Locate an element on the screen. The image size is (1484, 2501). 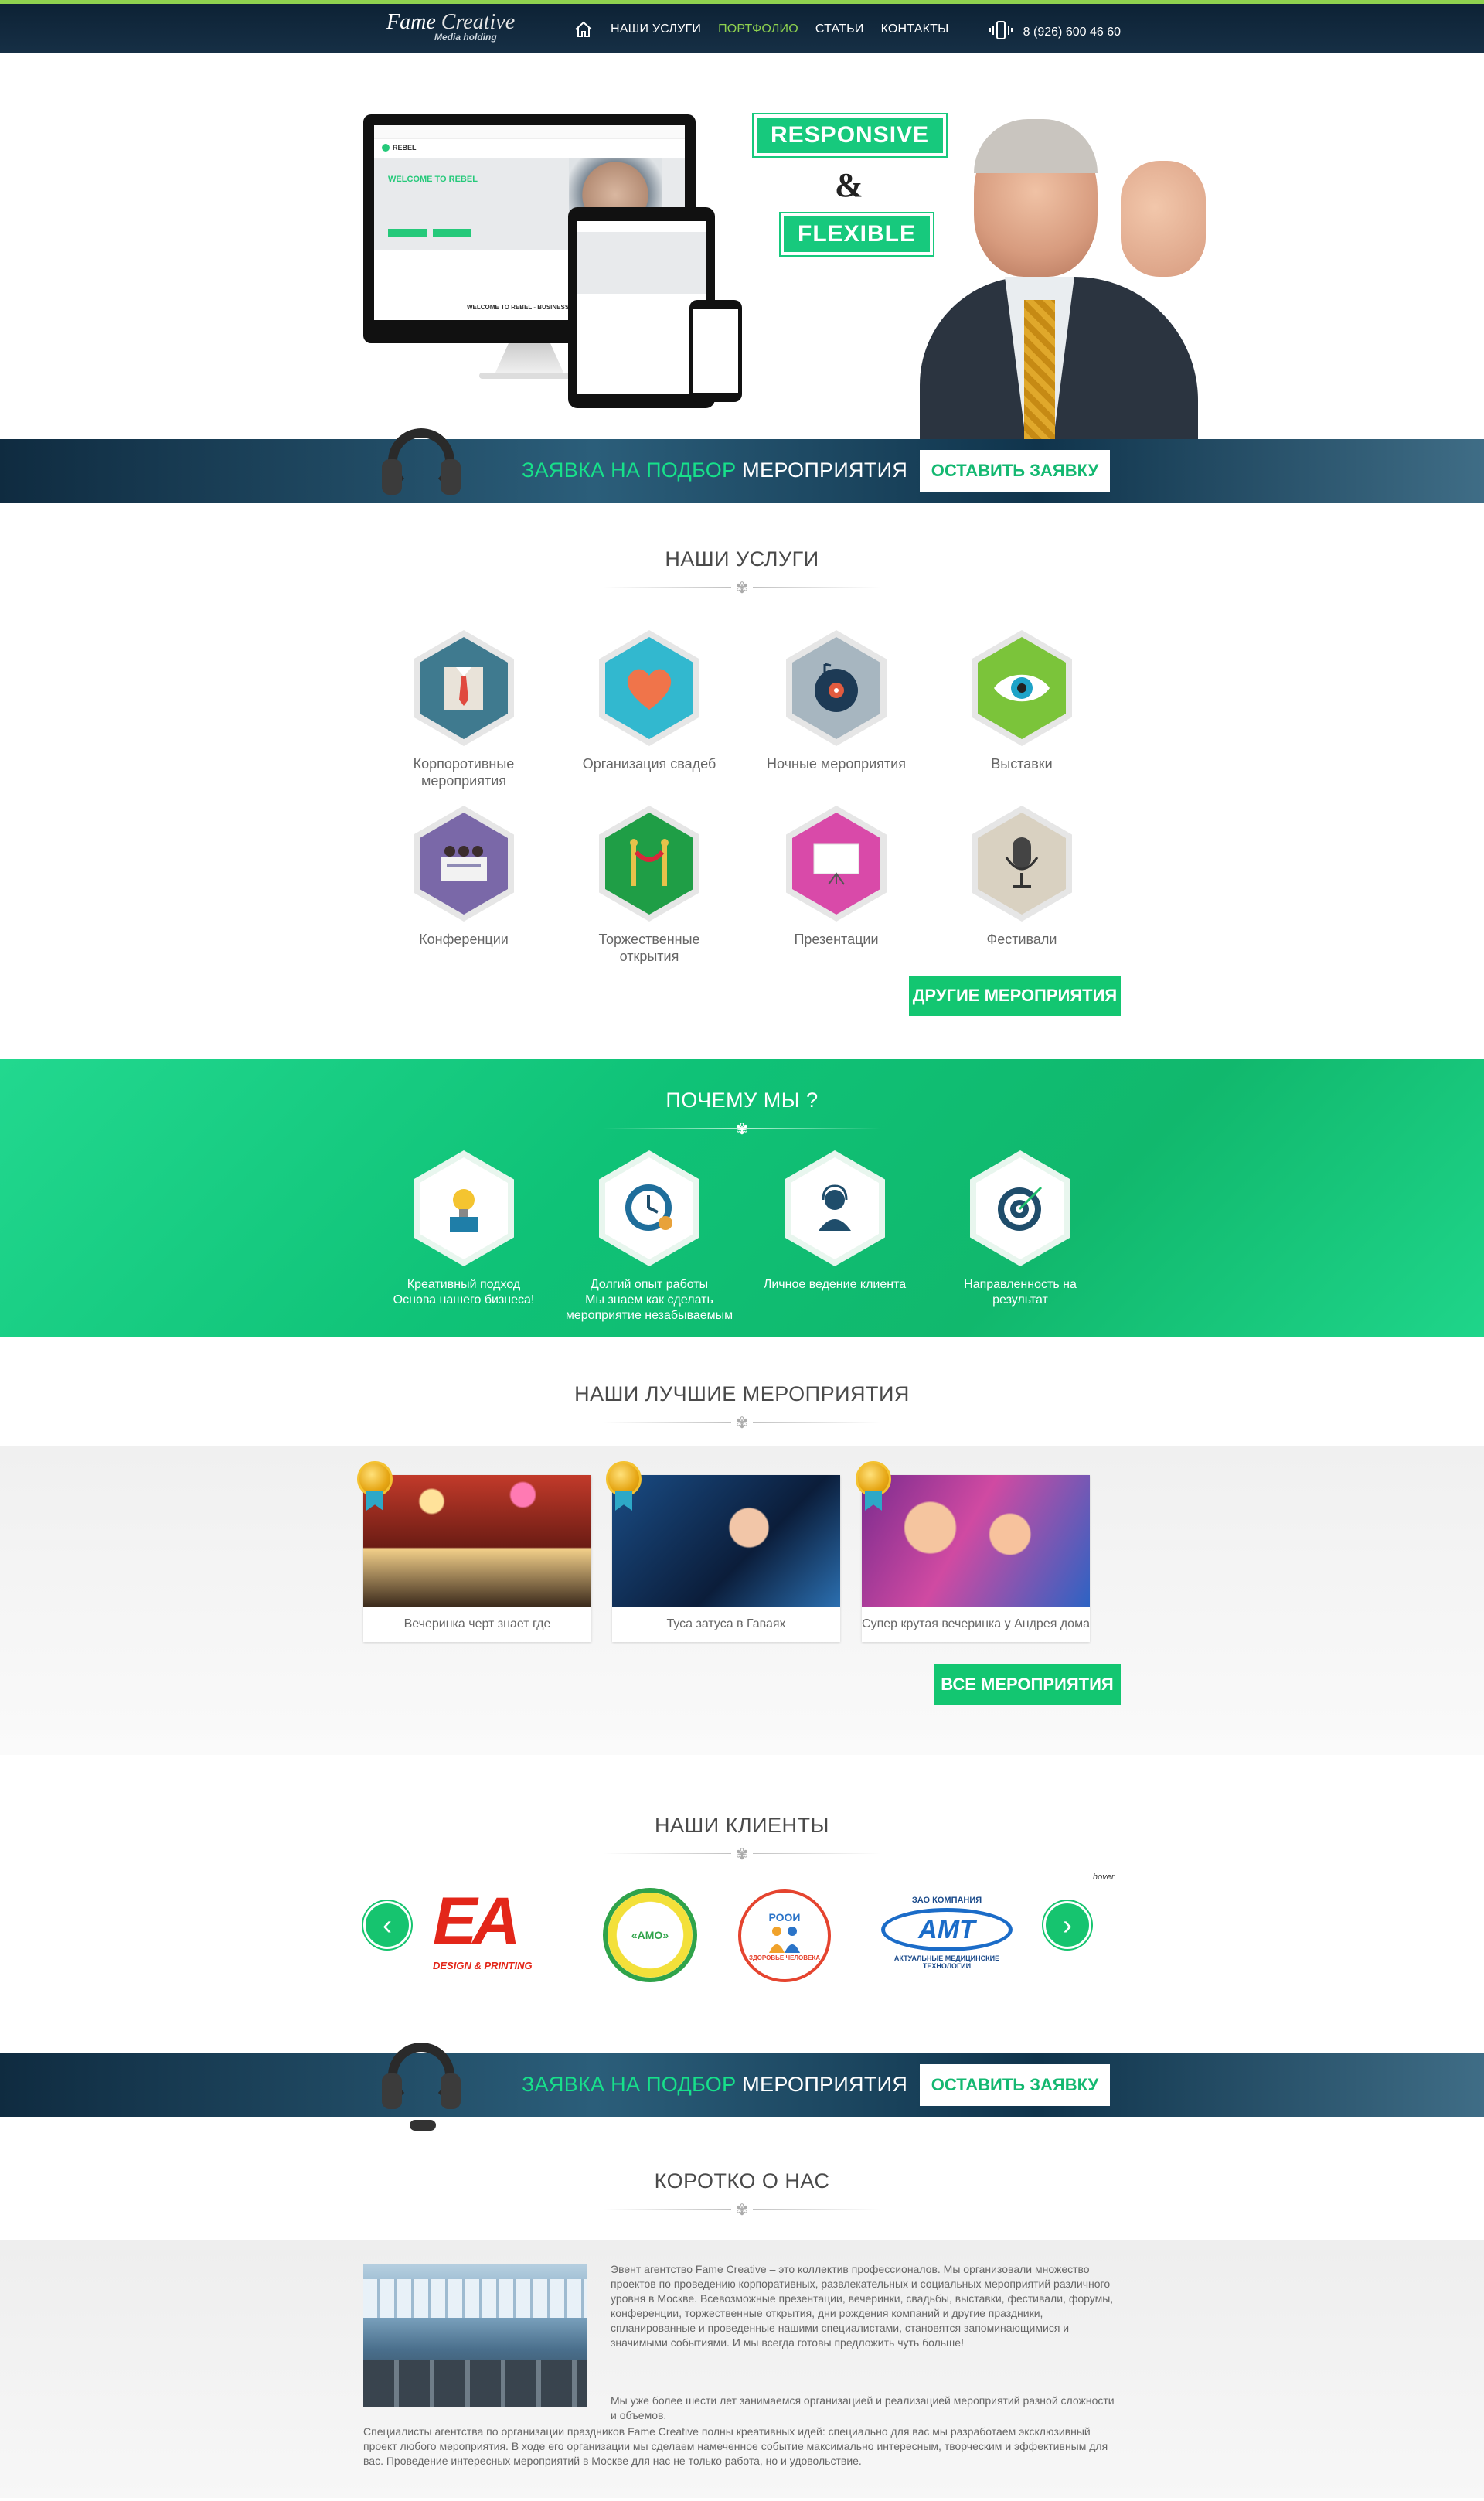
monitor-stand is located at coordinates (529, 358).